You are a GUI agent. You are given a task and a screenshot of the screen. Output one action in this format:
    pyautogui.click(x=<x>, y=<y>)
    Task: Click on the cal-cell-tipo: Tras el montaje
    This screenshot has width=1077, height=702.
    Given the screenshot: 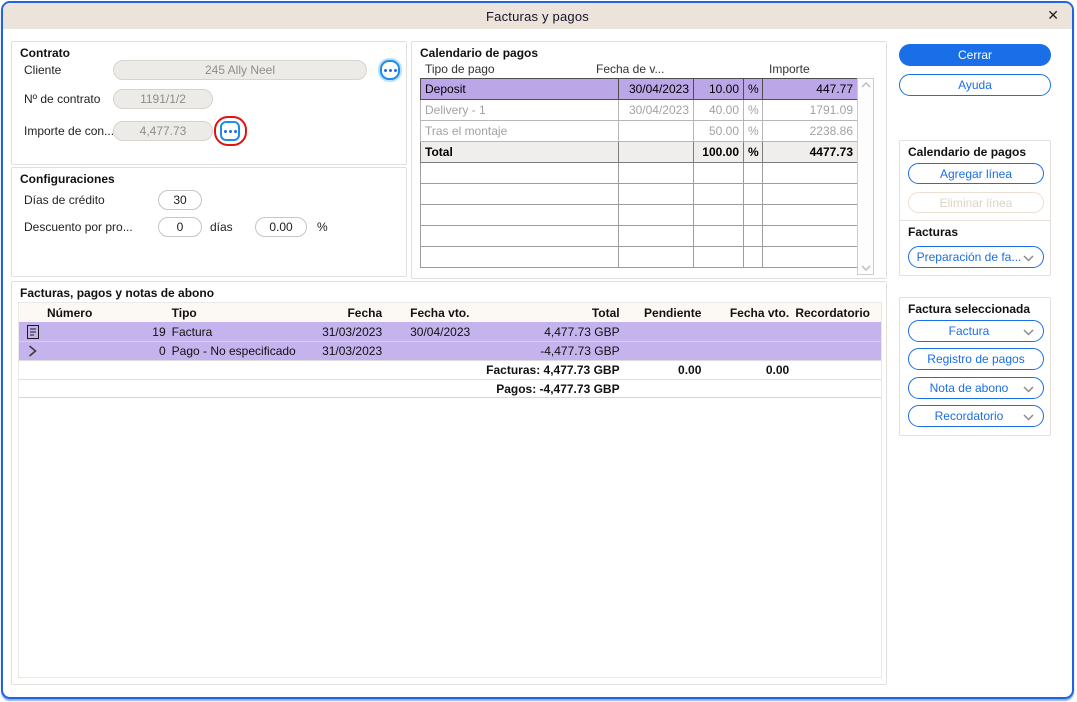 What is the action you would take?
    pyautogui.click(x=519, y=131)
    